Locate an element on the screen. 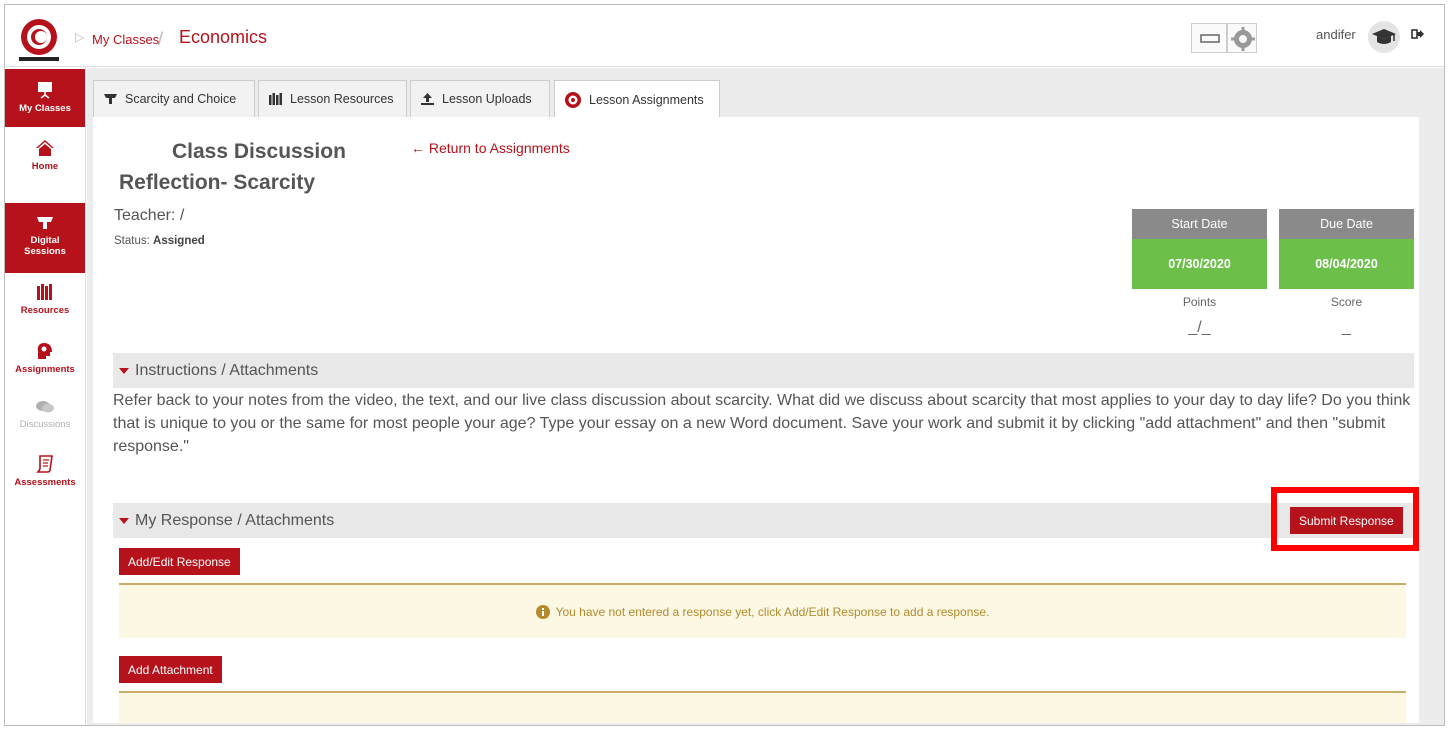 Image resolution: width=1451 pixels, height=730 pixels. sidebar-item-label: Home is located at coordinates (45, 166).